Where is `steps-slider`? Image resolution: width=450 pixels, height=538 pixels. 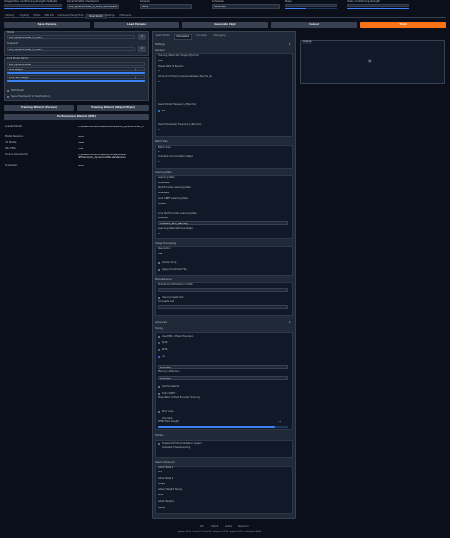 steps-slider is located at coordinates (311, 8).